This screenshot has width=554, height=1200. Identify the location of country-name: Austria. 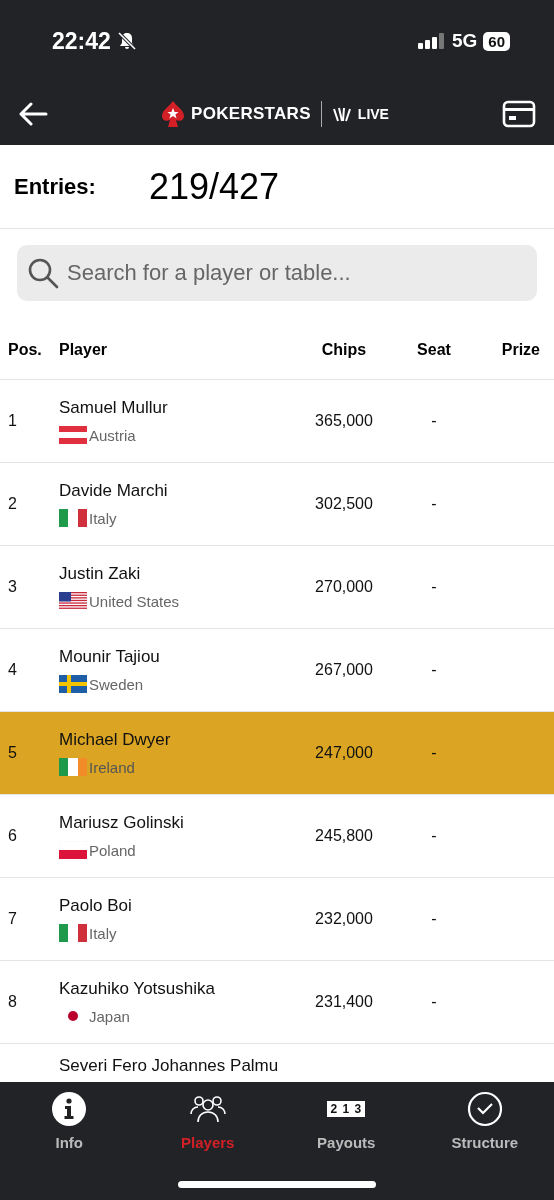
(112, 435).